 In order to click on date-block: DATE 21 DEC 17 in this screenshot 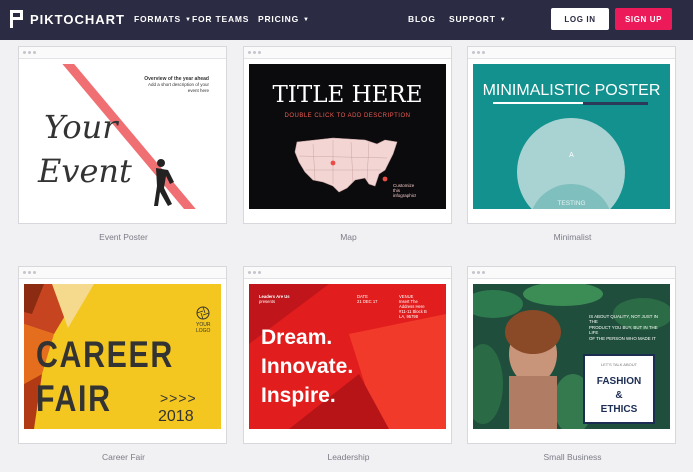, I will do `click(367, 299)`.